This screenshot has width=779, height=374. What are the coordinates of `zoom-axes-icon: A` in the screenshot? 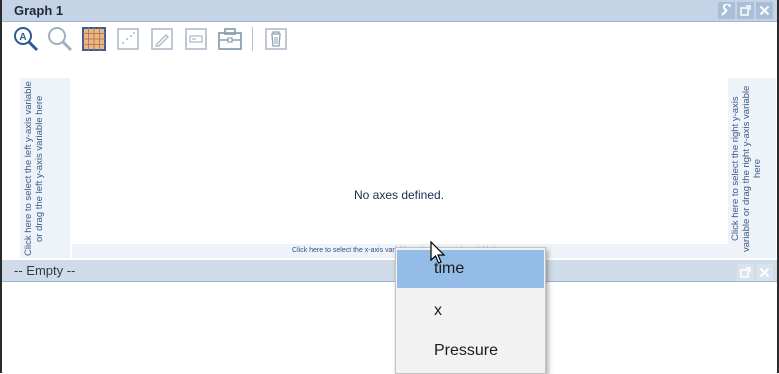 It's located at (25, 39).